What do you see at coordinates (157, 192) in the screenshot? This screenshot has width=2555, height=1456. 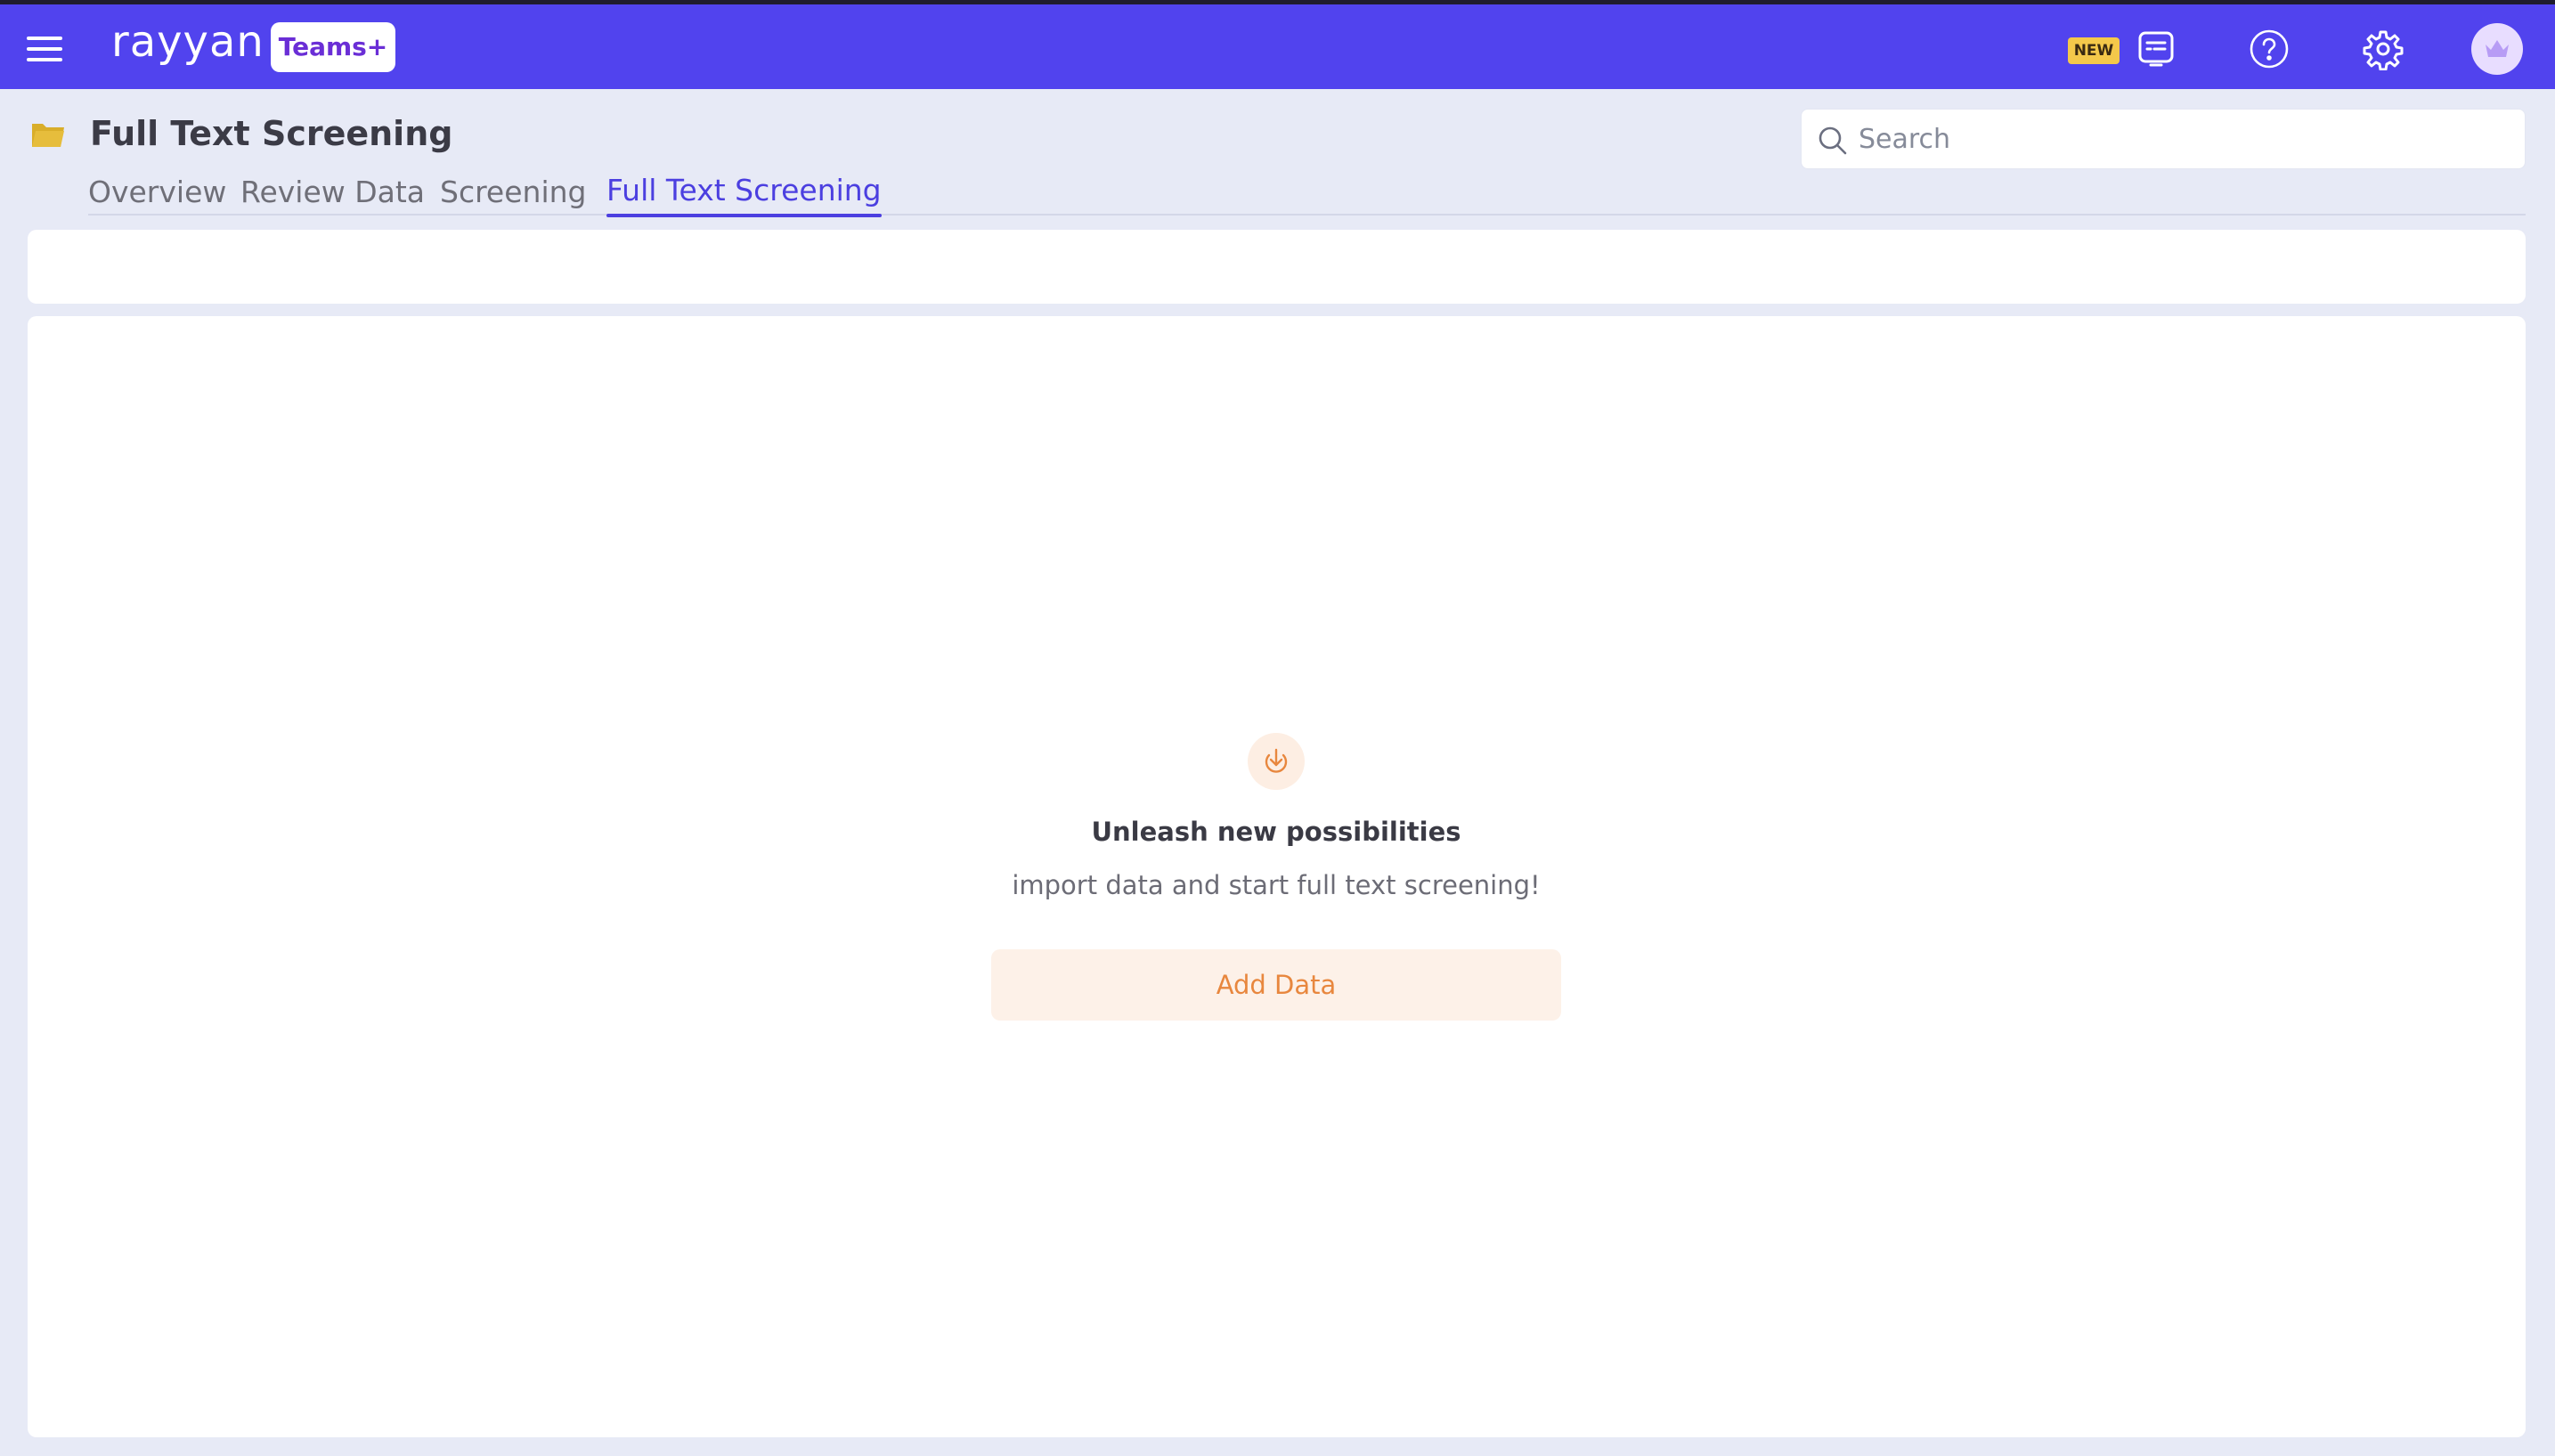 I see `tab-overview: Overview` at bounding box center [157, 192].